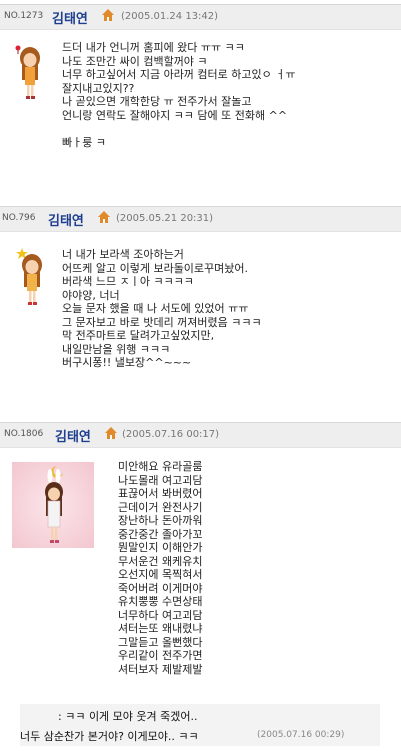 This screenshot has height=751, width=401. Describe the element at coordinates (165, 218) in the screenshot. I see `post-date: (2005.05.21 20:31)` at that location.